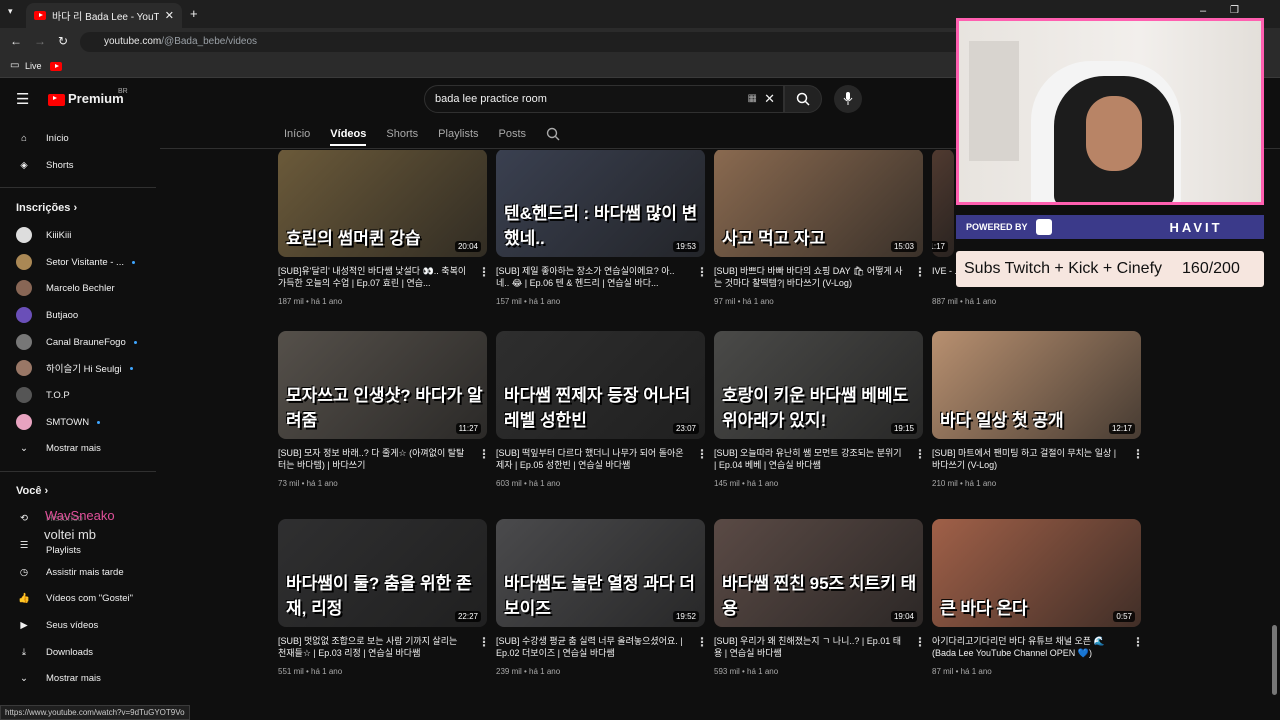 The image size is (1280, 720). What do you see at coordinates (194, 13) in the screenshot?
I see `new-tab-icon: +` at bounding box center [194, 13].